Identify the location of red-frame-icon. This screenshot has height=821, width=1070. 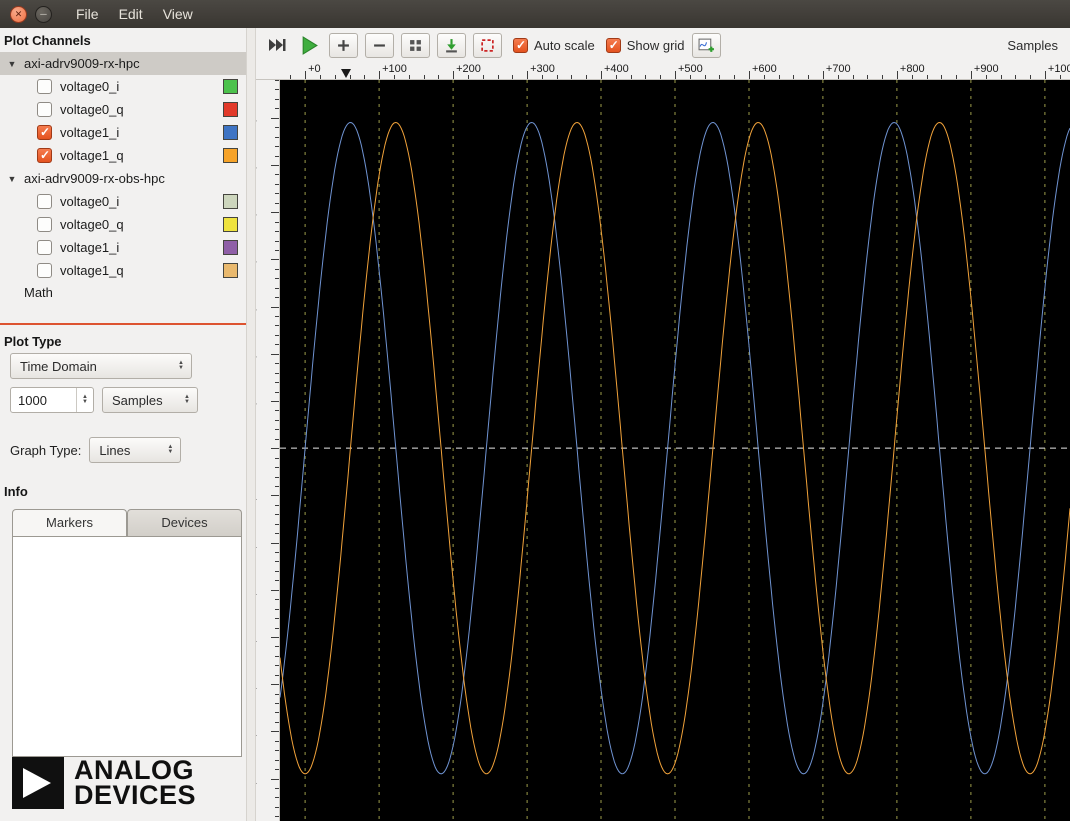
(487, 45).